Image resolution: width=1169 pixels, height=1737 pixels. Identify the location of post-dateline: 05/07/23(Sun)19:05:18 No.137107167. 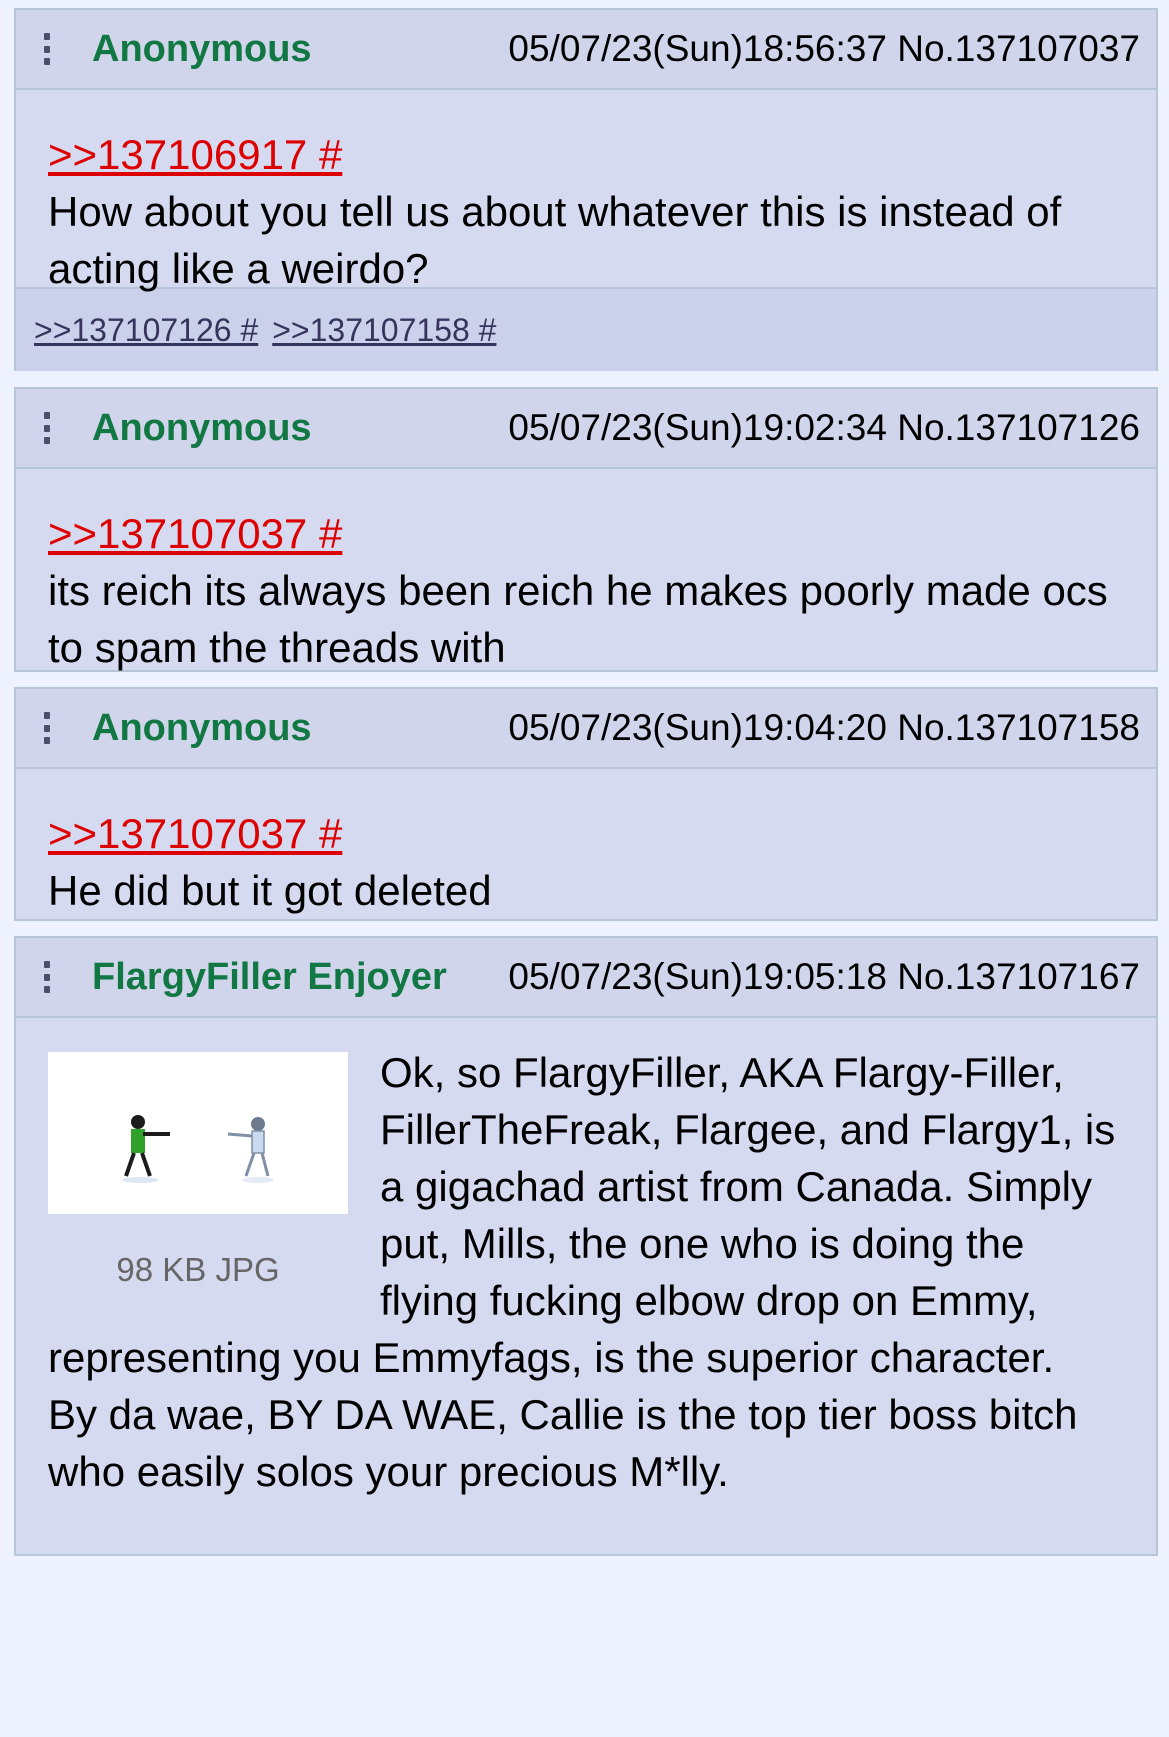
(824, 977).